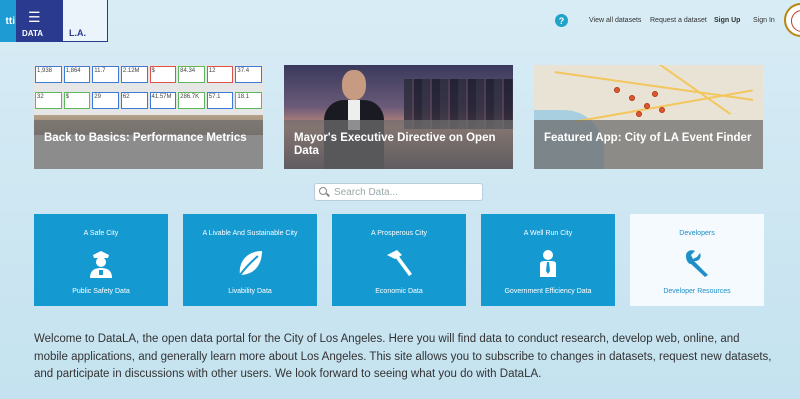 Image resolution: width=800 pixels, height=399 pixels. I want to click on search-box, so click(398, 192).